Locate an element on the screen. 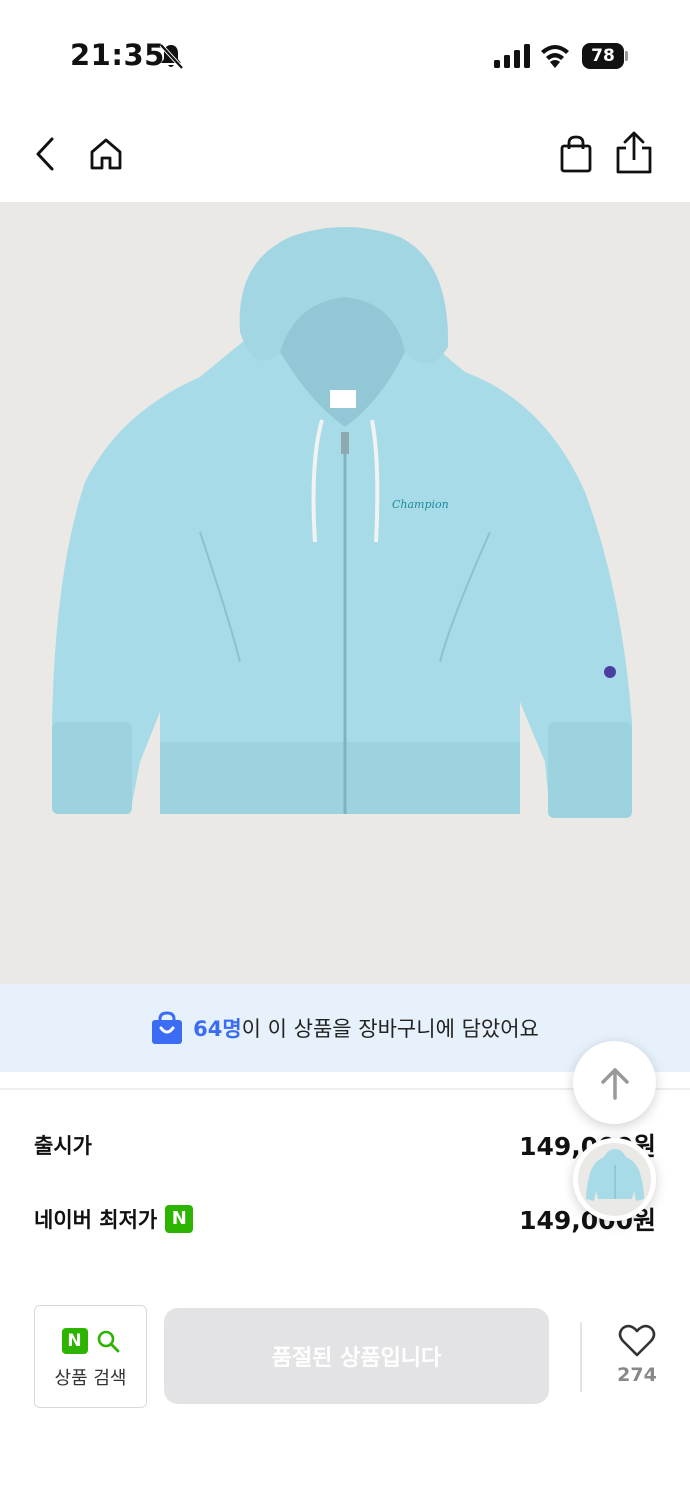 The height and width of the screenshot is (1500, 690). wifi-icon is located at coordinates (555, 56).